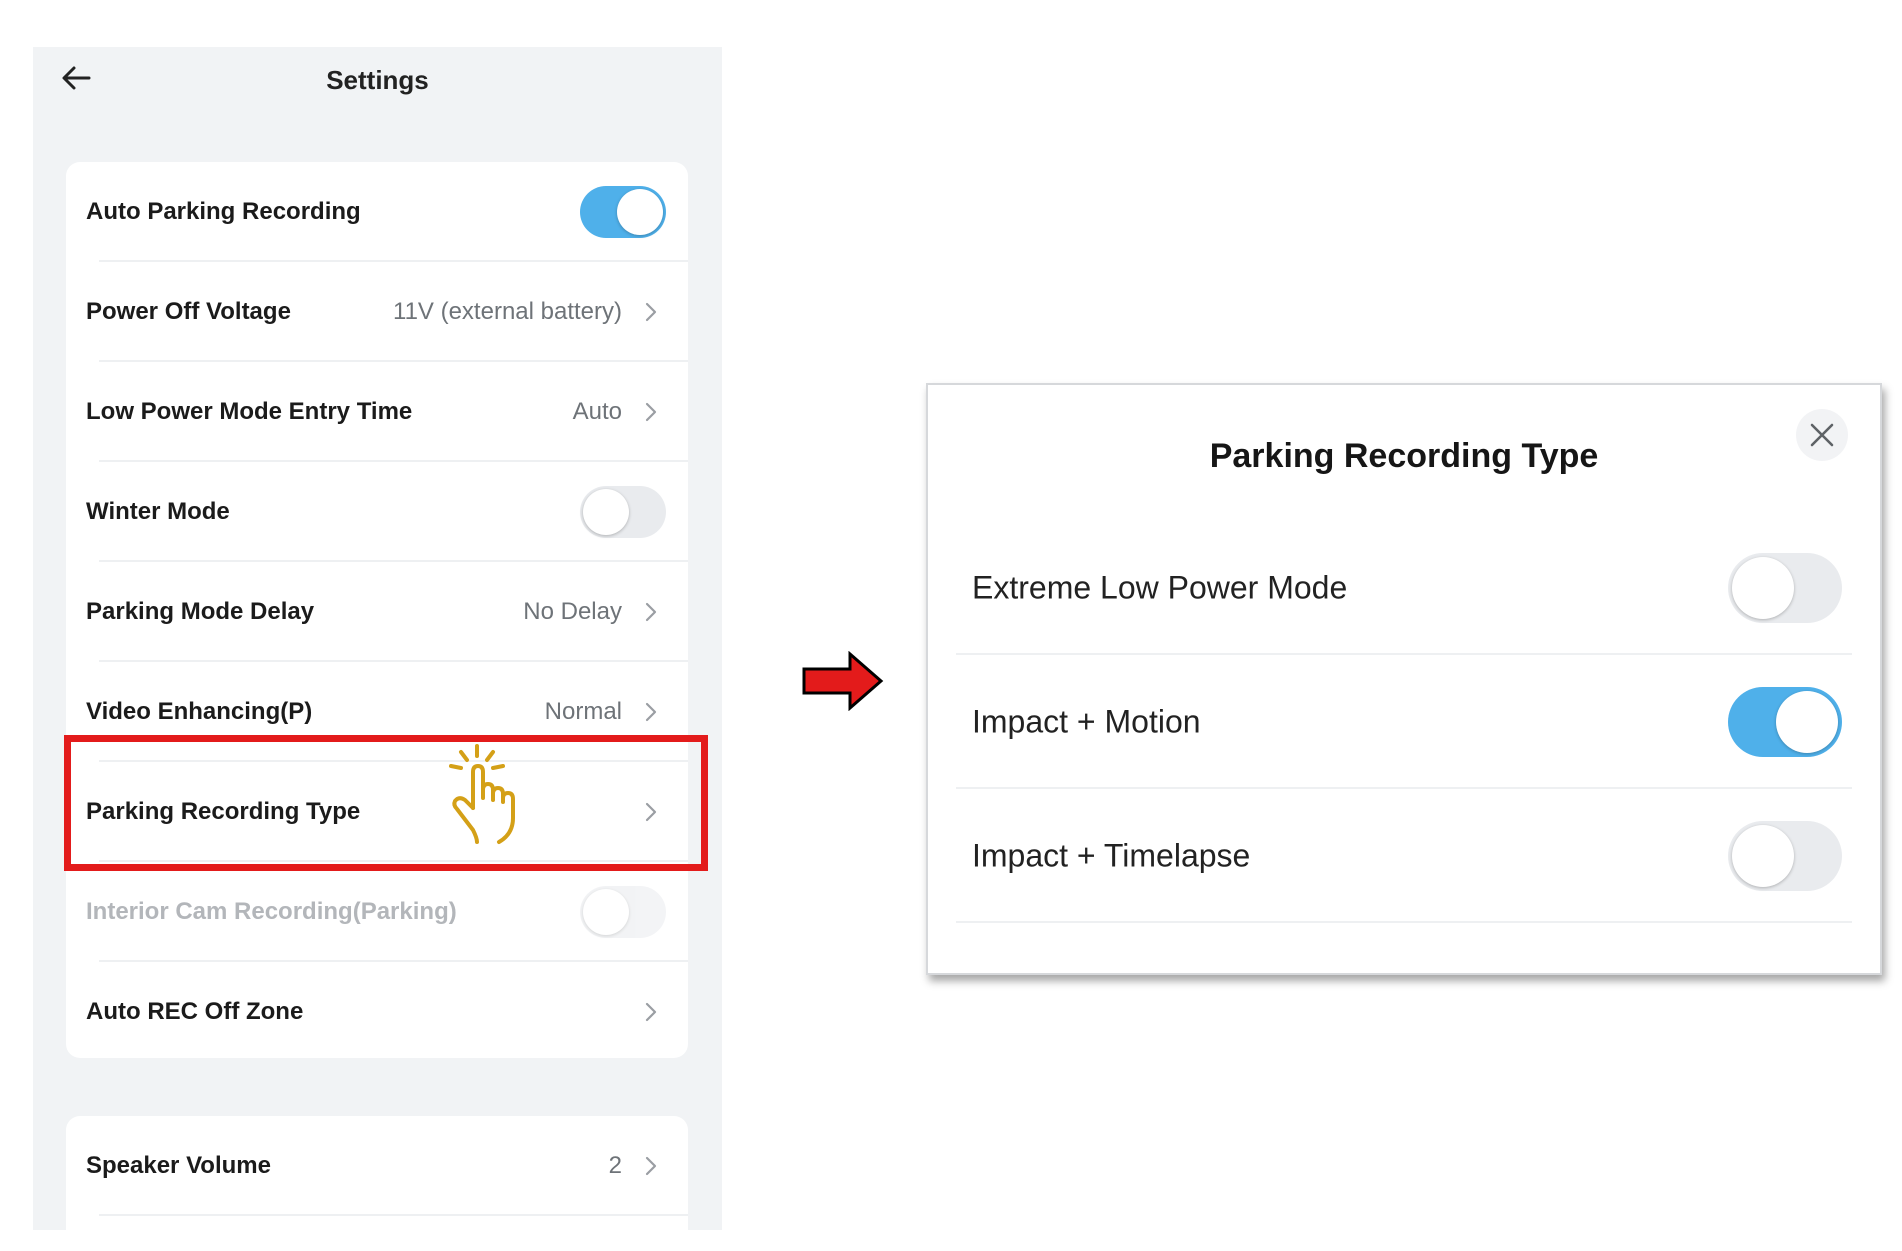  I want to click on row-speaker-volume: Speaker Volume 2, so click(377, 1166).